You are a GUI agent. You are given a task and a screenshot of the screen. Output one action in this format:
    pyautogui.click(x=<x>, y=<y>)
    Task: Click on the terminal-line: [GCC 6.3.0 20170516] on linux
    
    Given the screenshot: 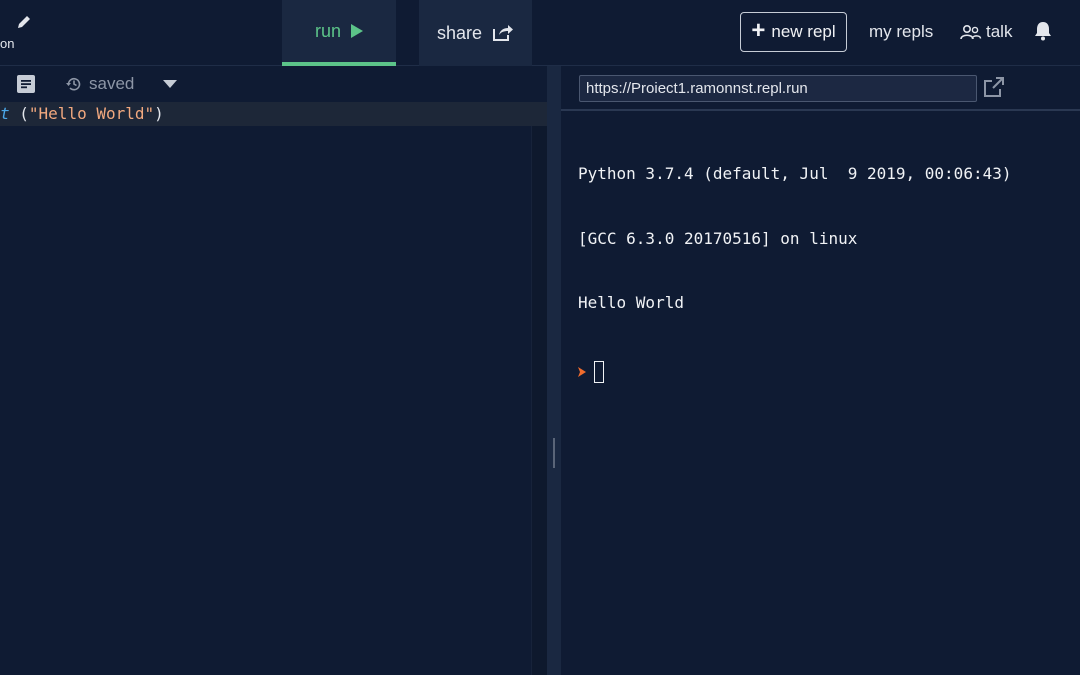 What is the action you would take?
    pyautogui.click(x=718, y=238)
    